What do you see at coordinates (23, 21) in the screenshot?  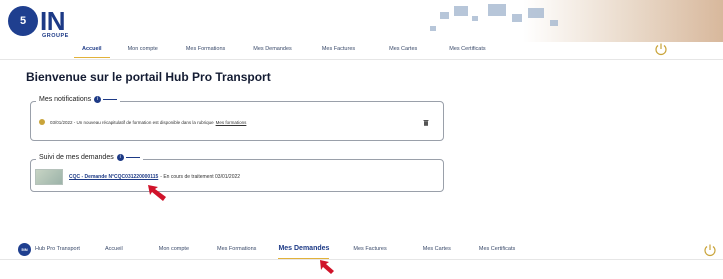 I see `logo-mark: 5` at bounding box center [23, 21].